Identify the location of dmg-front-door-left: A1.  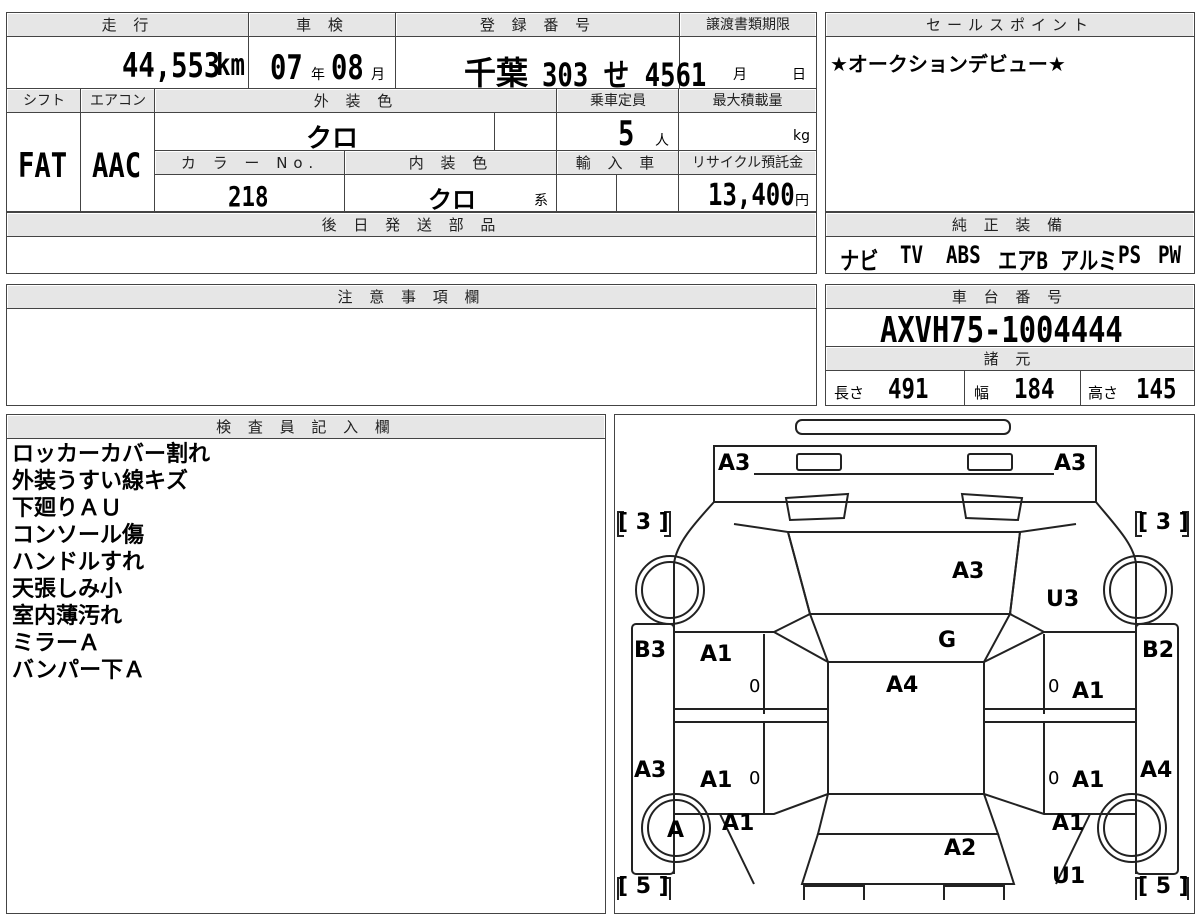
(716, 654).